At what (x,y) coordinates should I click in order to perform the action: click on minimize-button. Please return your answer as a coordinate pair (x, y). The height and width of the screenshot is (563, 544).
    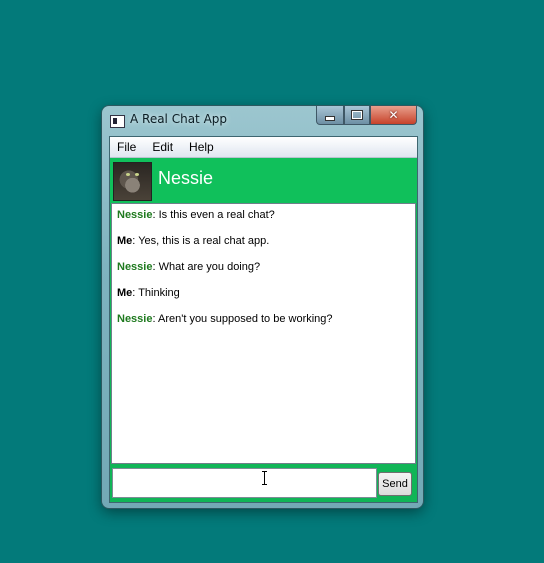
    Looking at the image, I should click on (330, 115).